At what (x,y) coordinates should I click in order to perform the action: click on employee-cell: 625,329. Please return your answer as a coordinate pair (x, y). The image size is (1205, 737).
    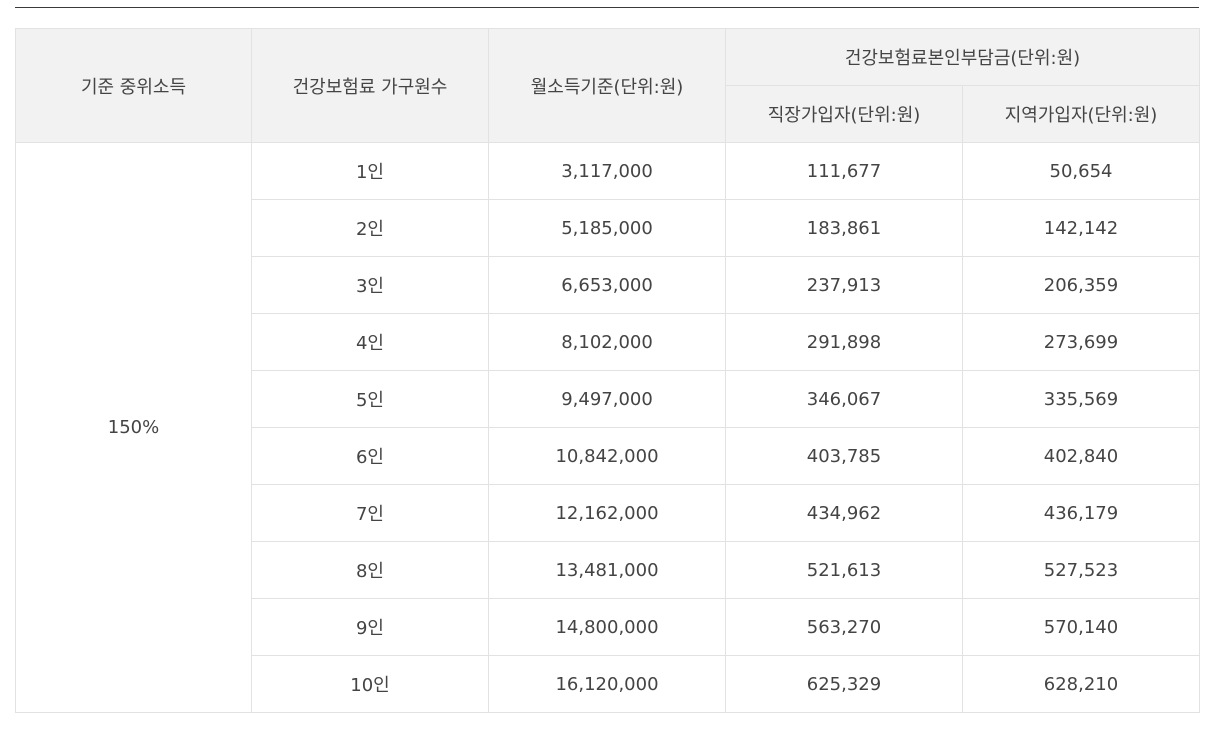
    Looking at the image, I should click on (844, 684).